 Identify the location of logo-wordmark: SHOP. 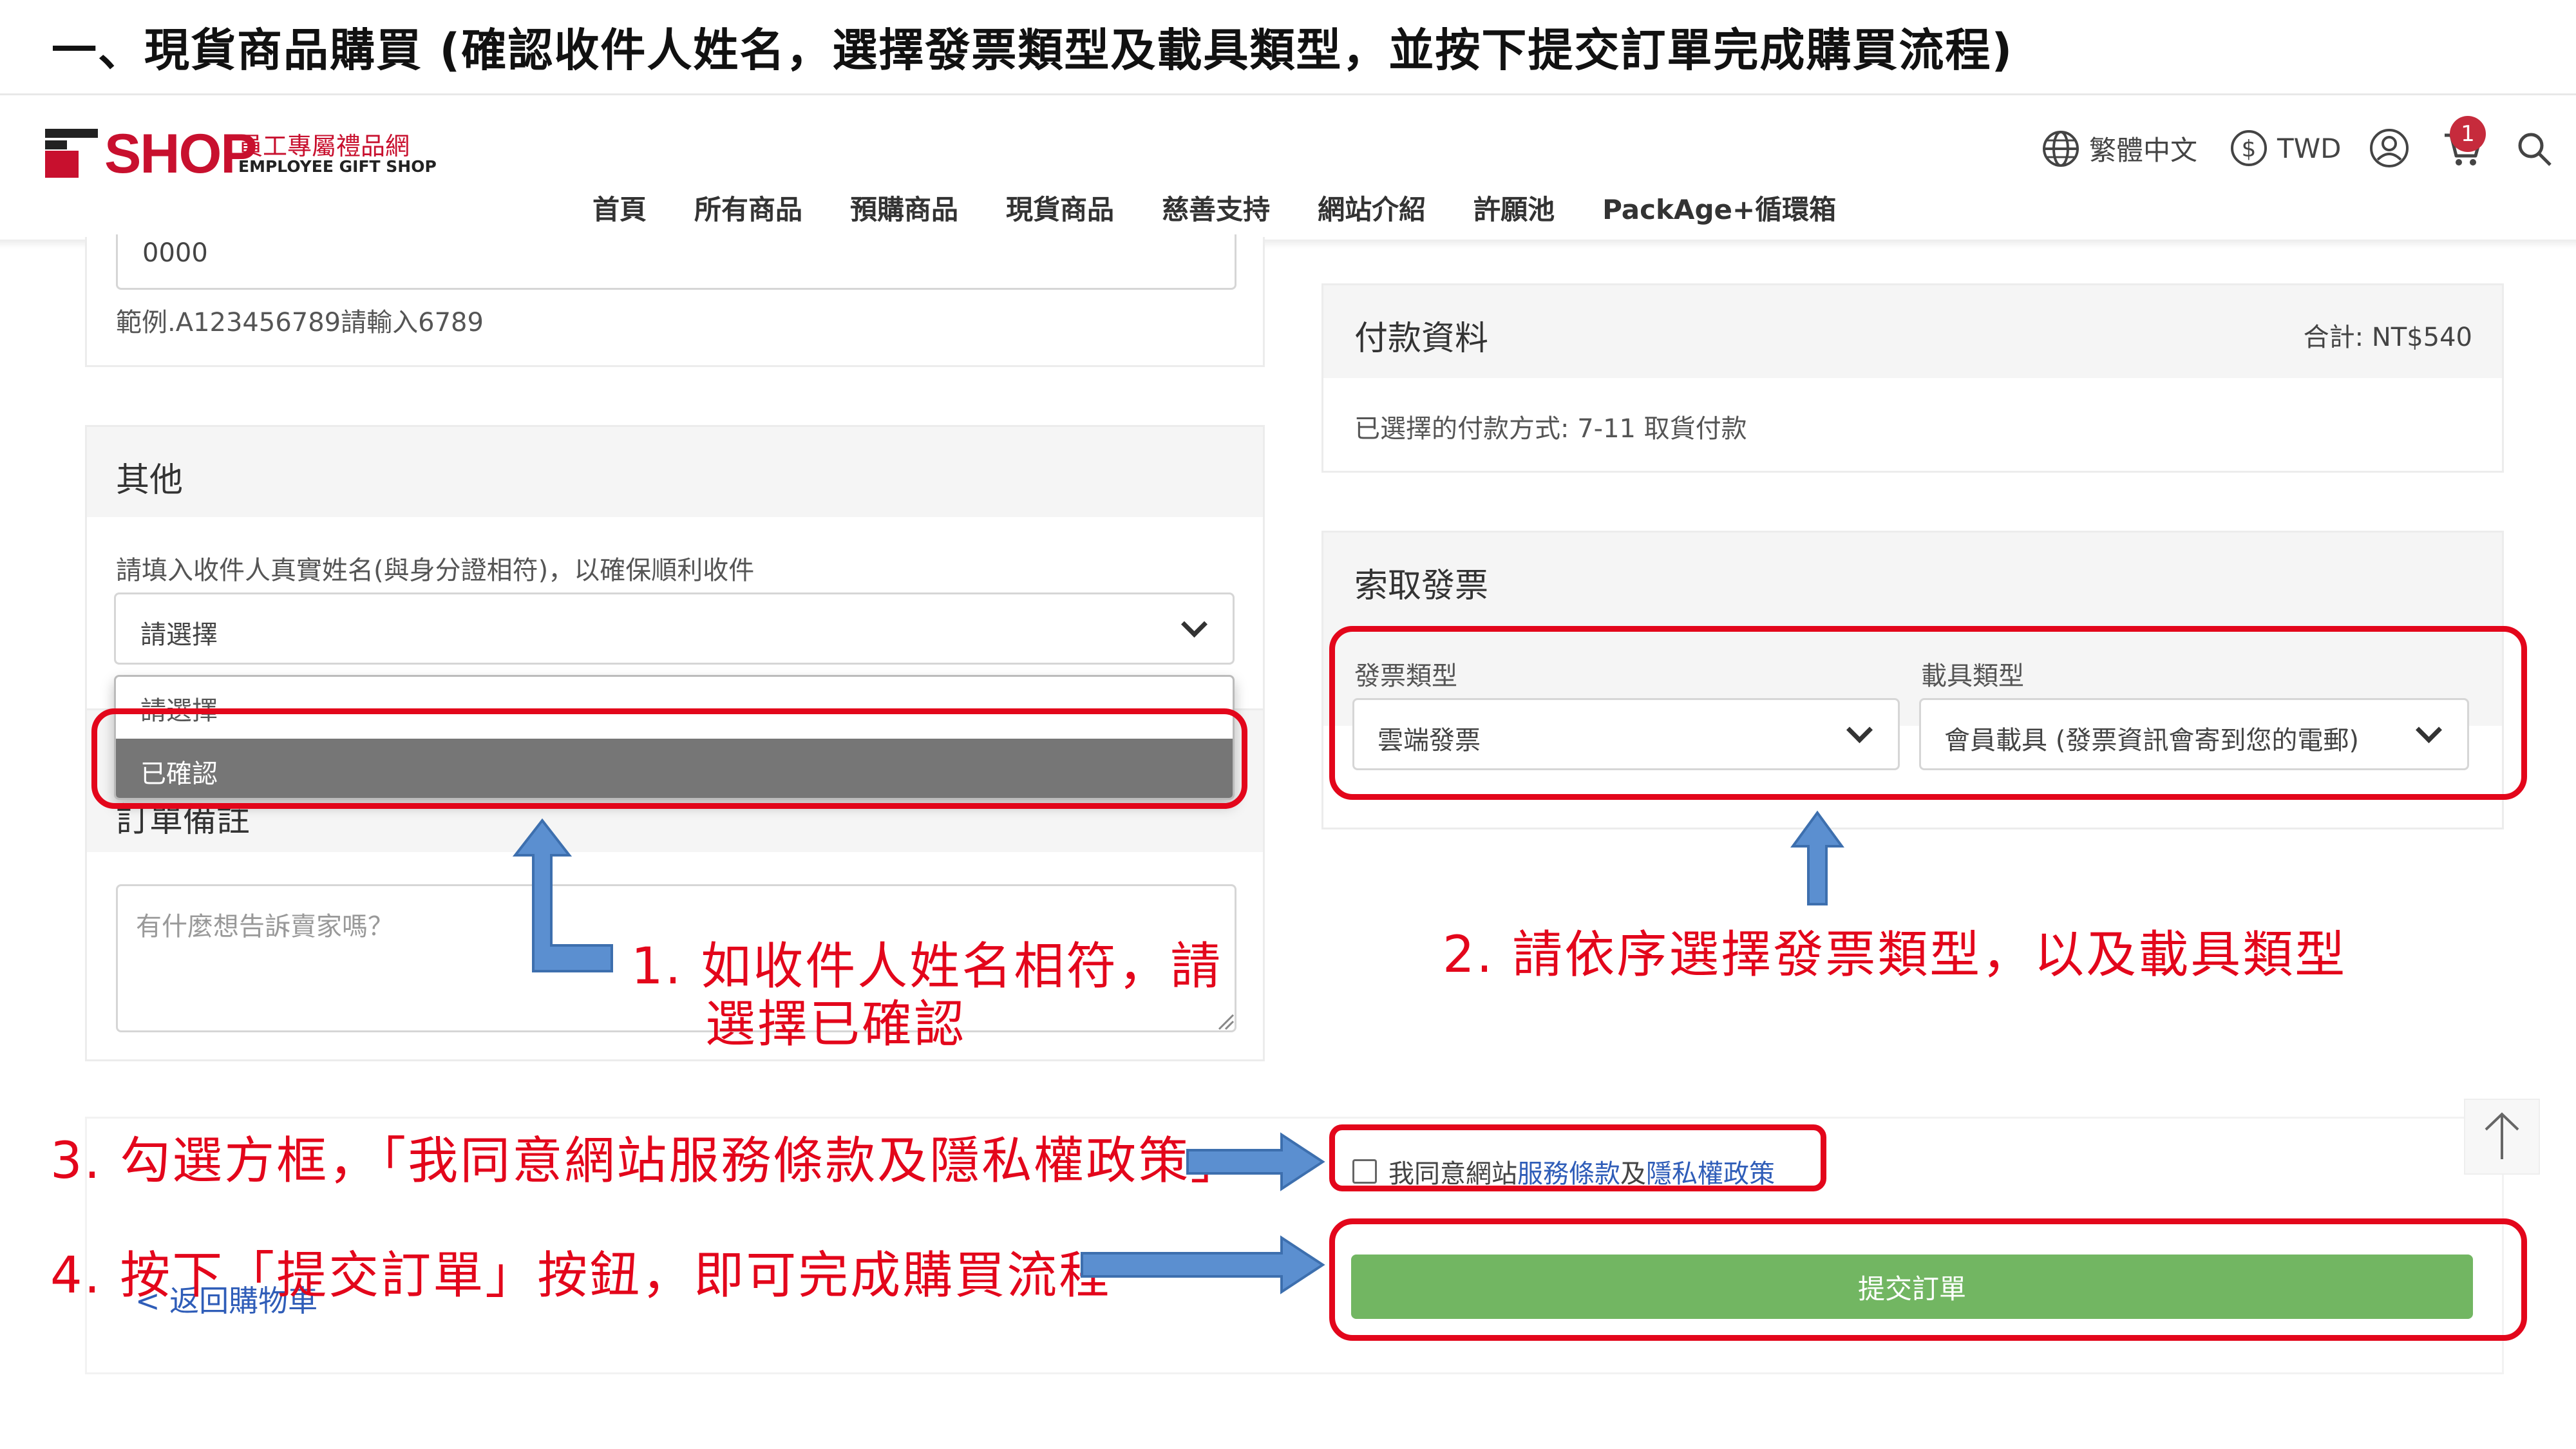
(181, 154).